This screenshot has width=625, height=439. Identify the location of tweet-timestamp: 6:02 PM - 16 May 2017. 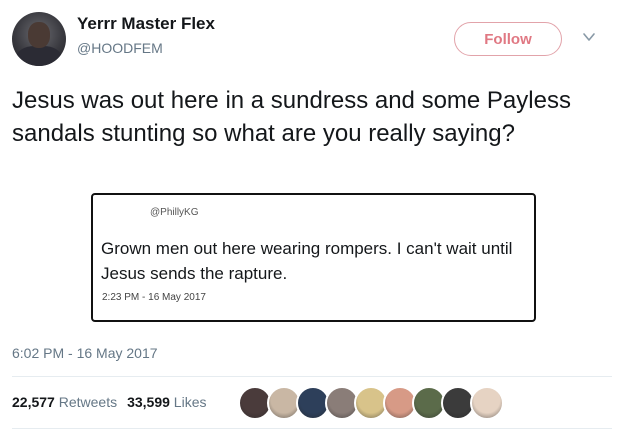
(85, 353).